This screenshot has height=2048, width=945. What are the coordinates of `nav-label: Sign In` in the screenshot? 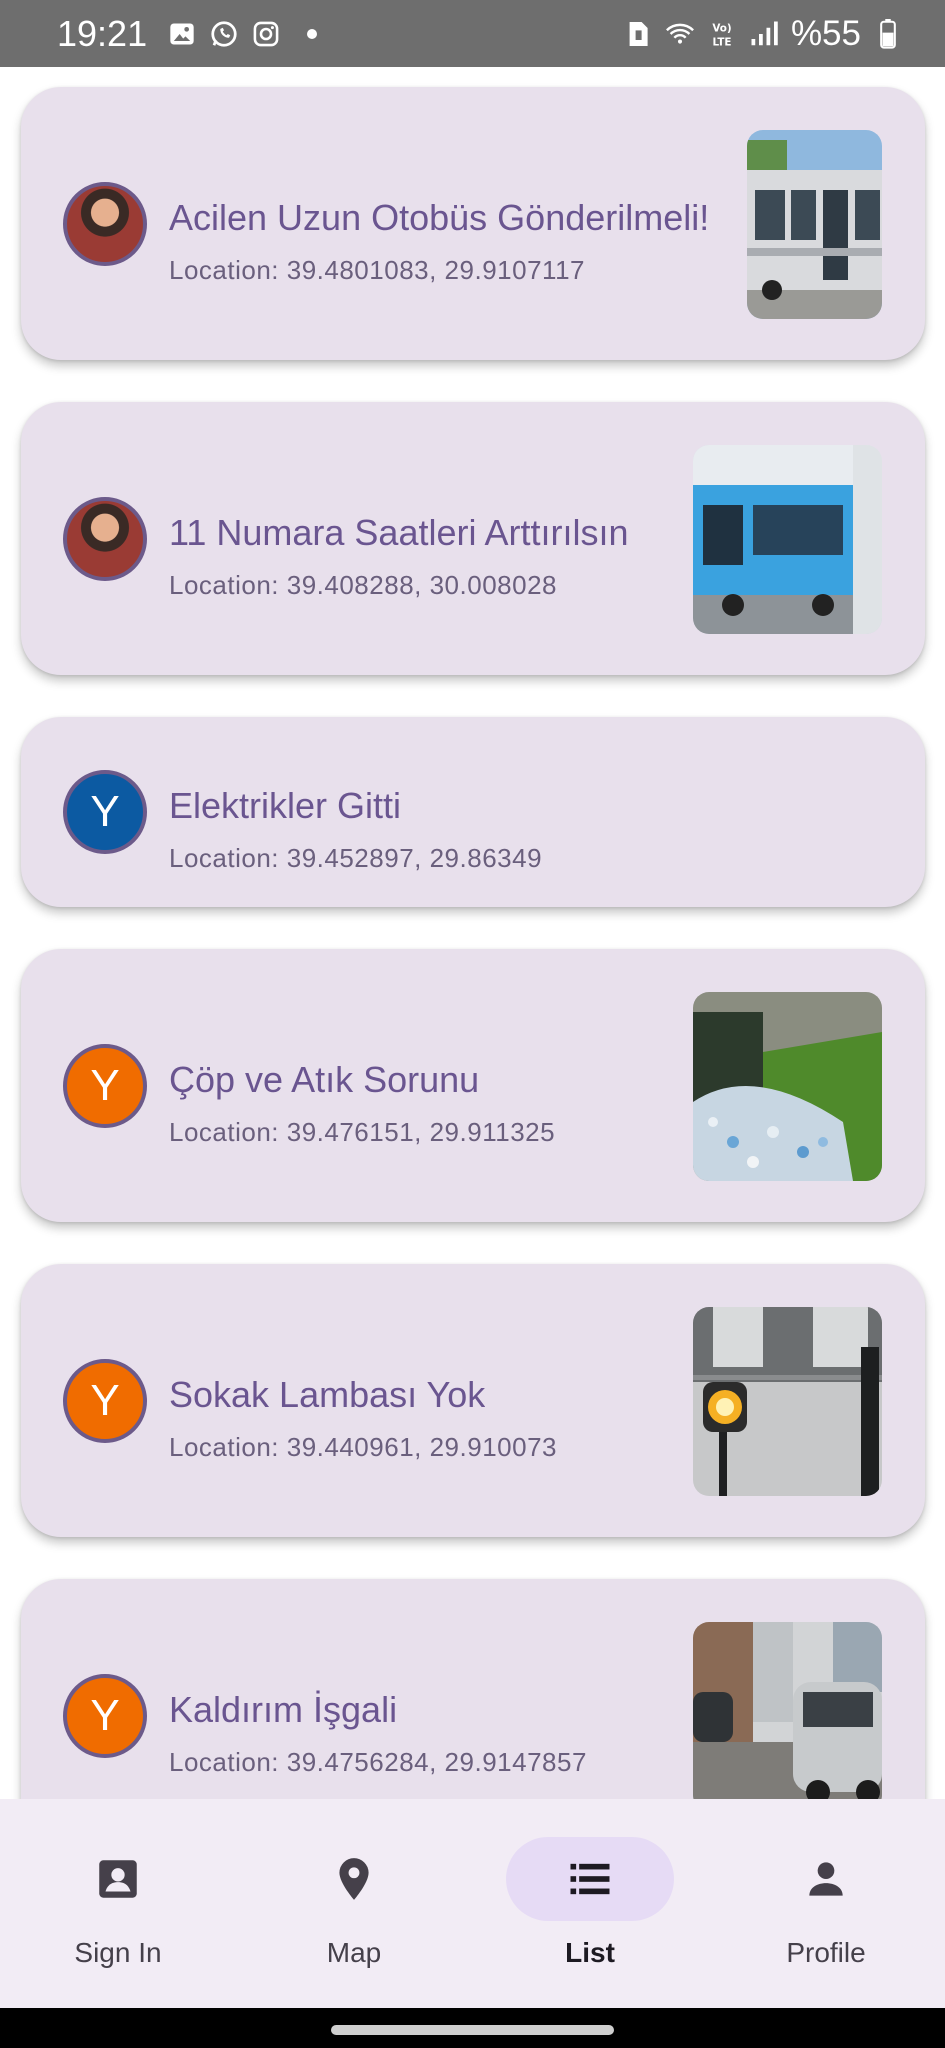 It's located at (118, 1952).